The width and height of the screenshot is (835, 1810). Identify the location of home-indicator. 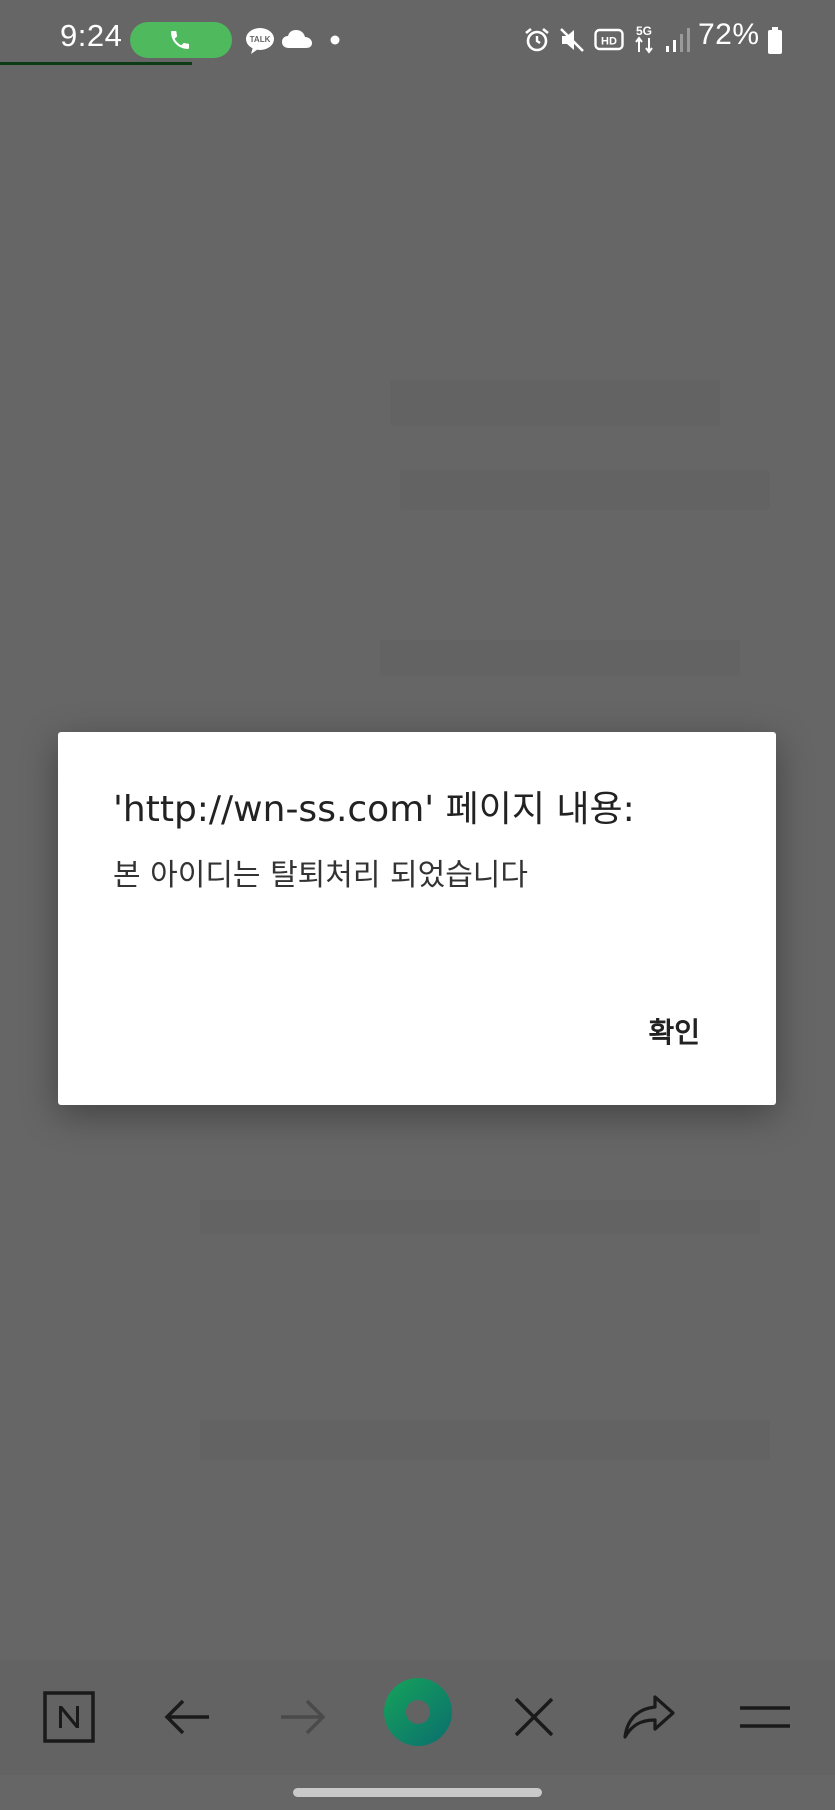
(417, 1792).